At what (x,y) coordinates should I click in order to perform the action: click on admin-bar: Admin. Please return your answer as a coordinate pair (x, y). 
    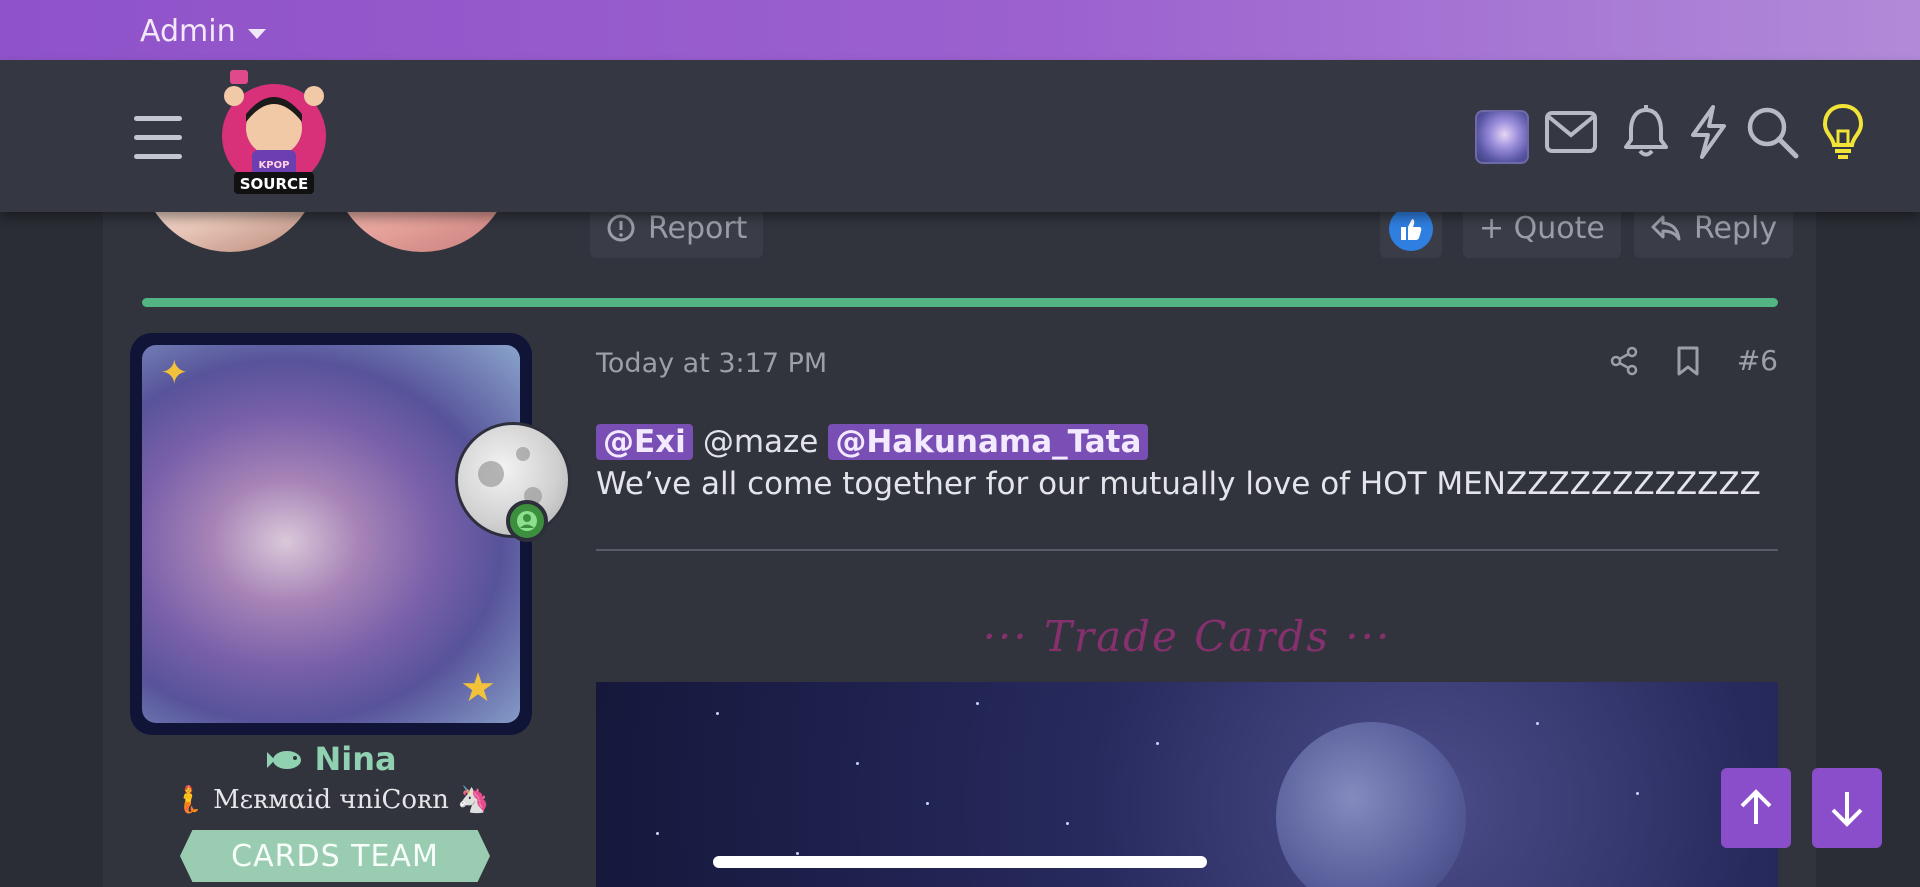
    Looking at the image, I should click on (960, 30).